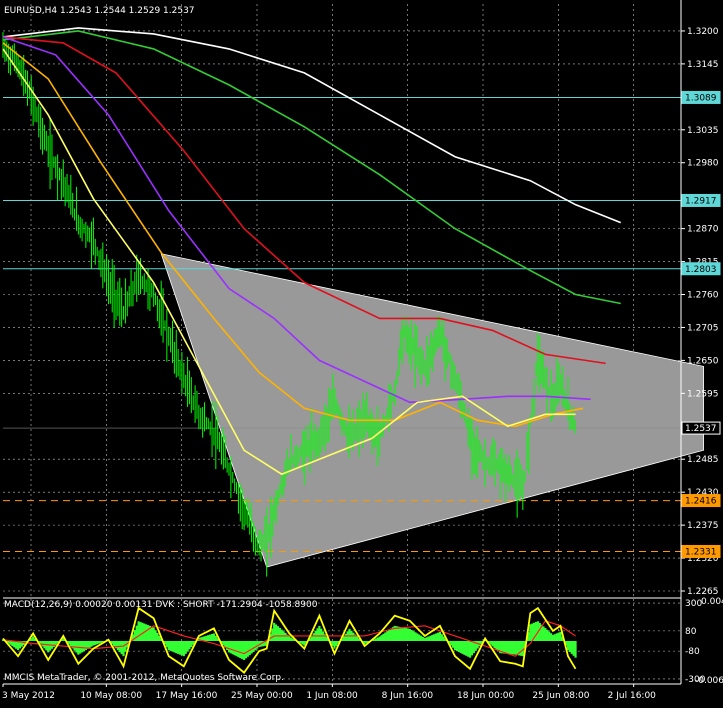 This screenshot has height=708, width=723. I want to click on price-tag-label-5: 1.2331, so click(701, 552).